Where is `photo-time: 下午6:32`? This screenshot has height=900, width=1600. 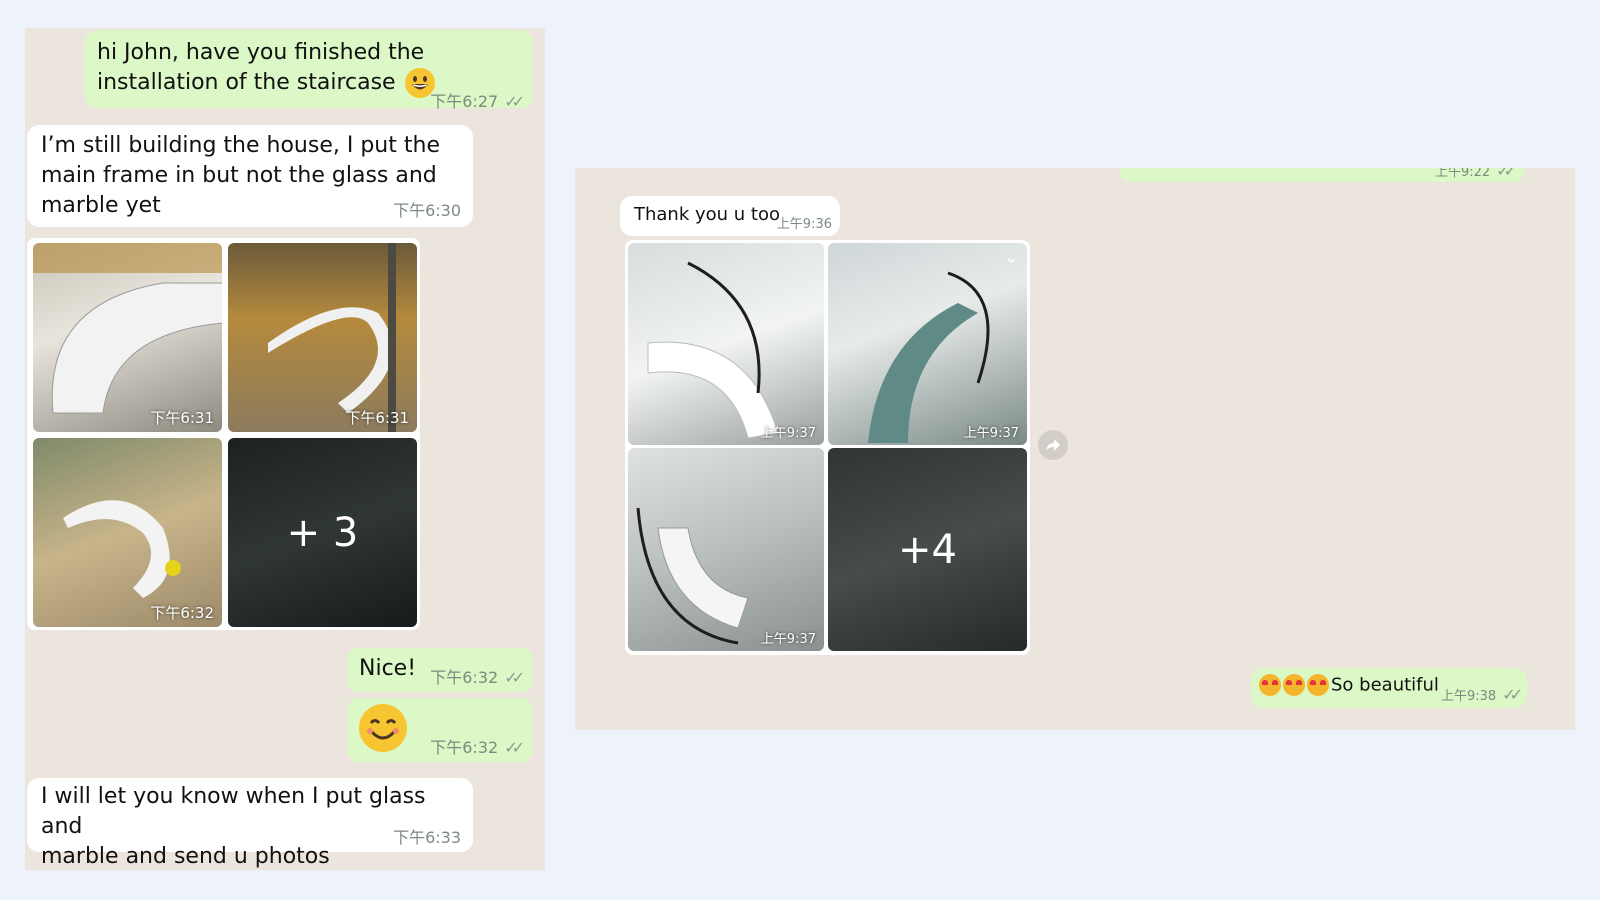
photo-time: 下午6:32 is located at coordinates (182, 613).